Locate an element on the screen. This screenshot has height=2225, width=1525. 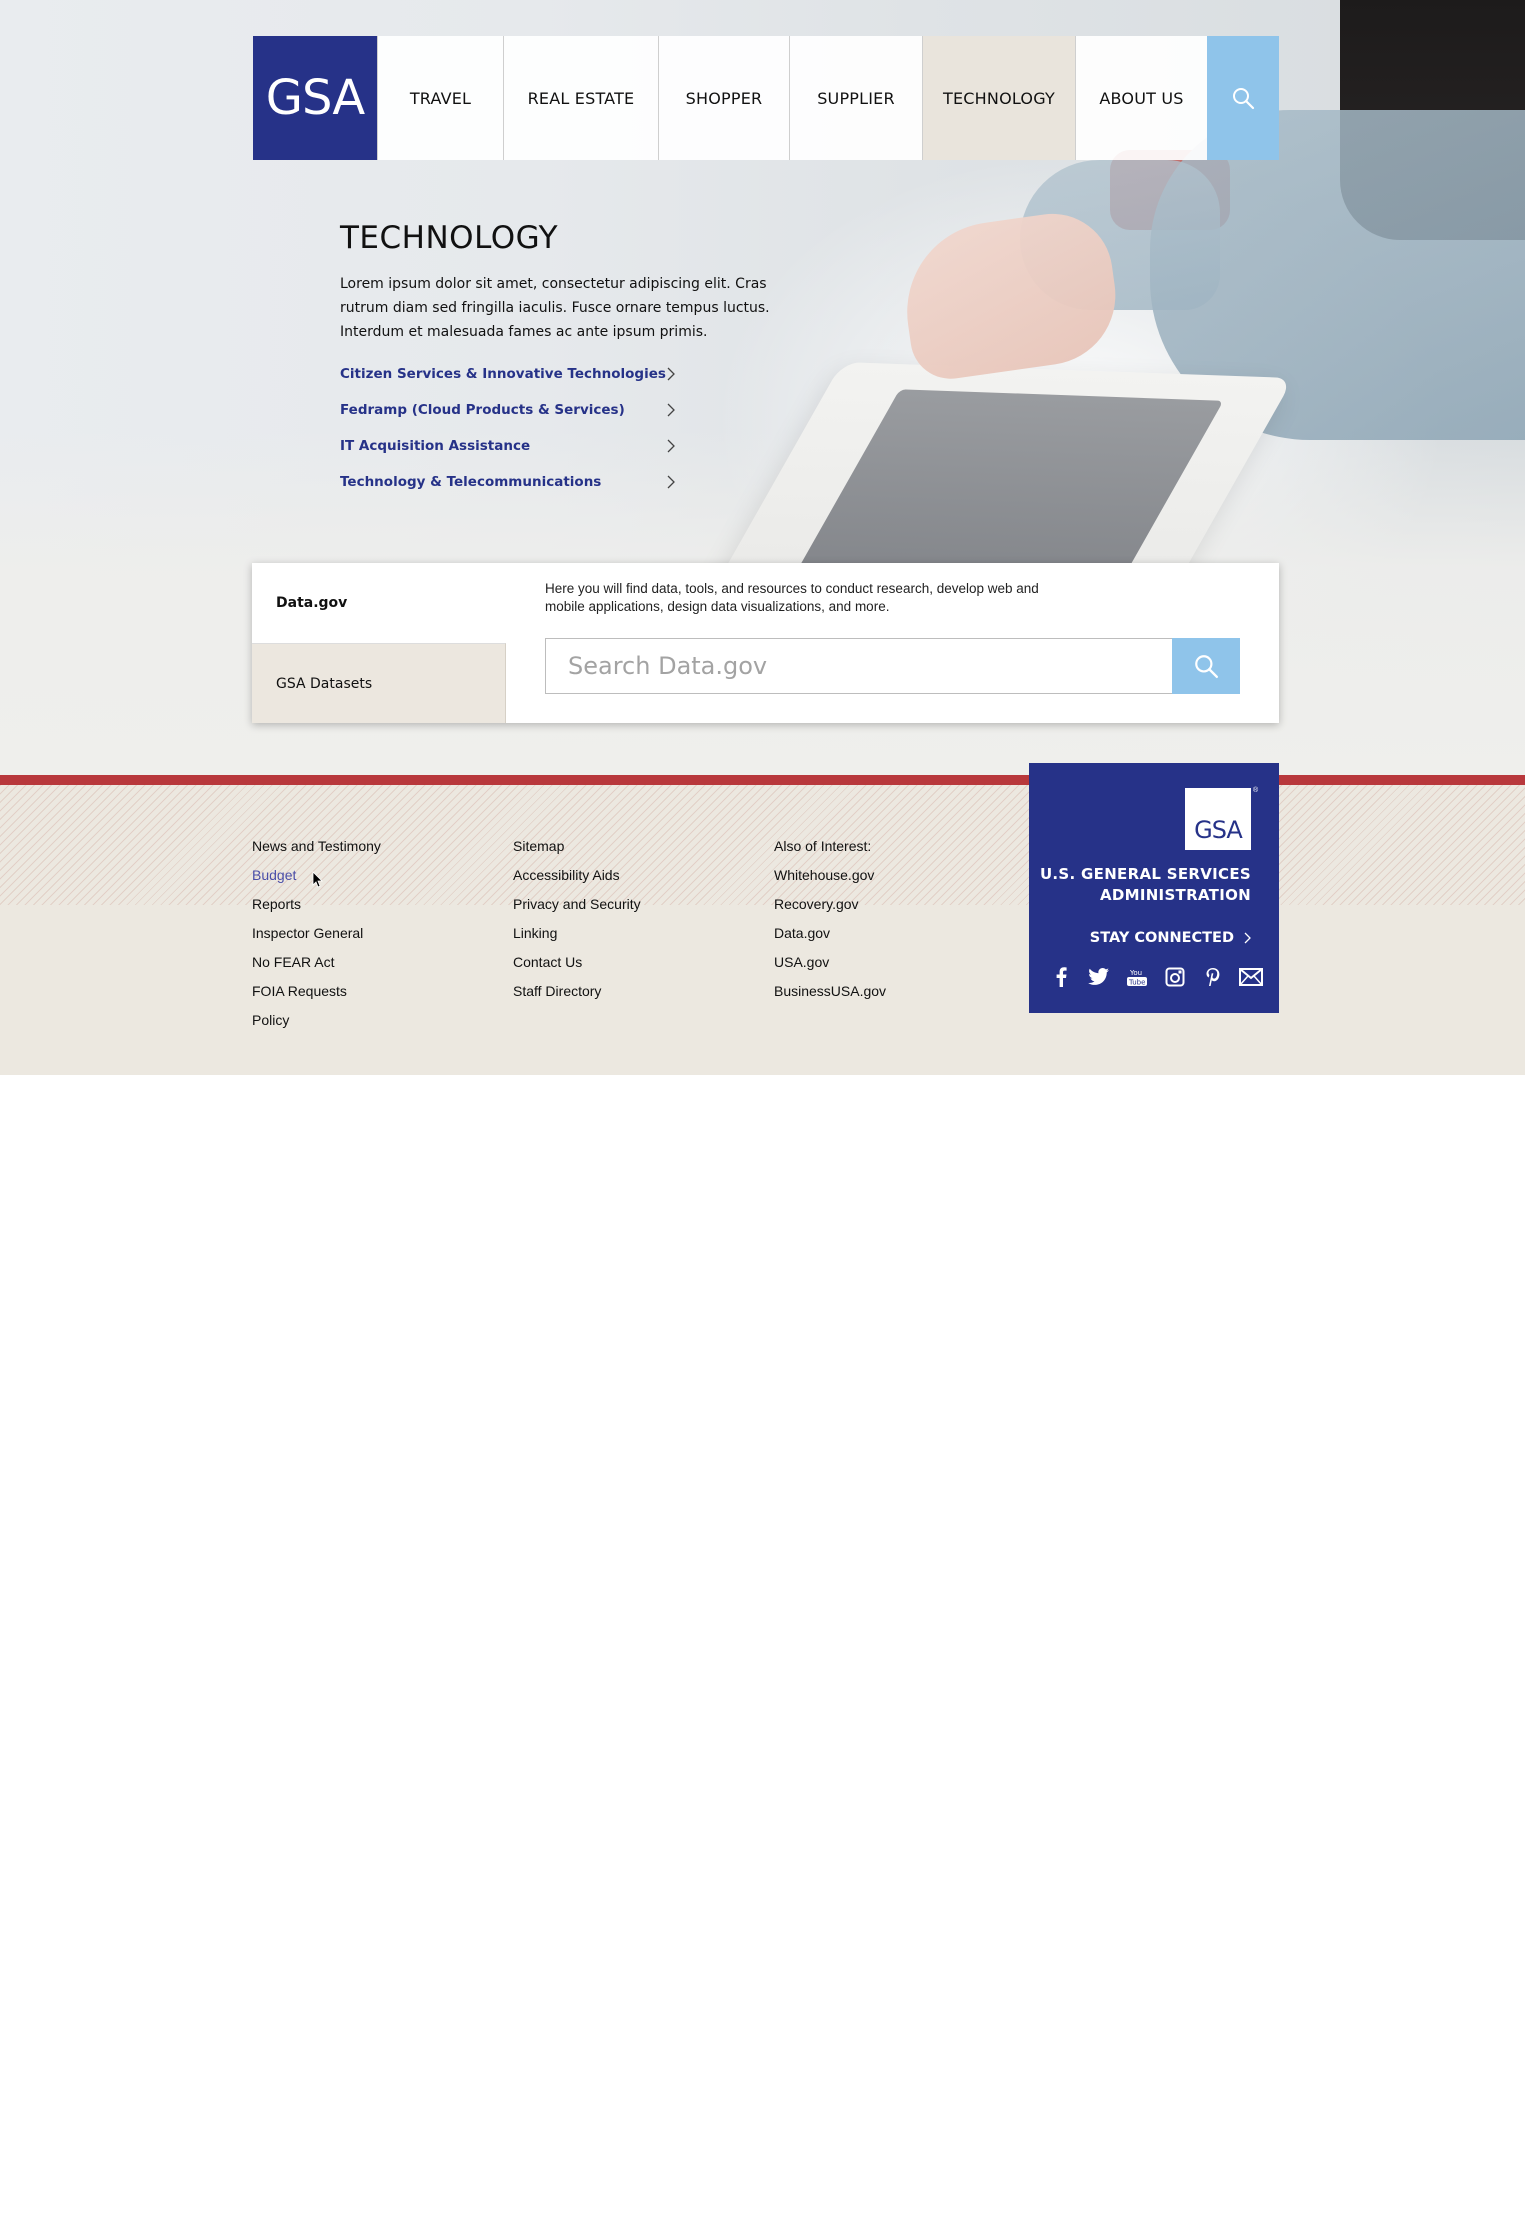
link-label: Technology & Telecommunications is located at coordinates (471, 482).